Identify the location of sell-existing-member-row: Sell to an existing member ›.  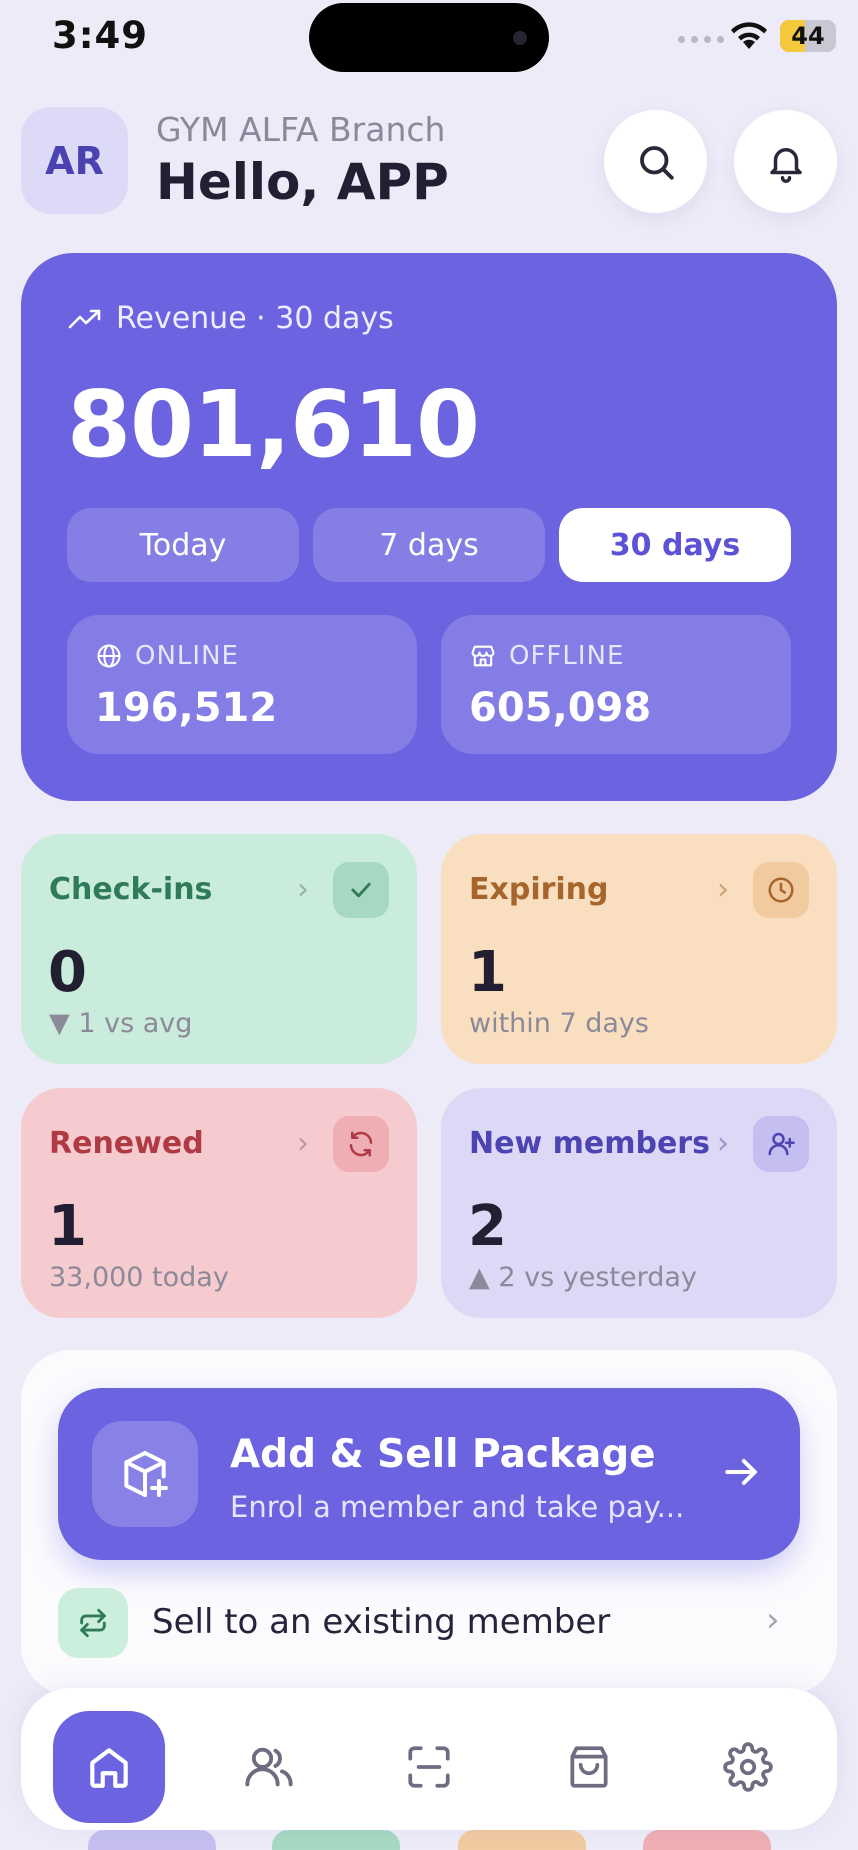
(429, 1624).